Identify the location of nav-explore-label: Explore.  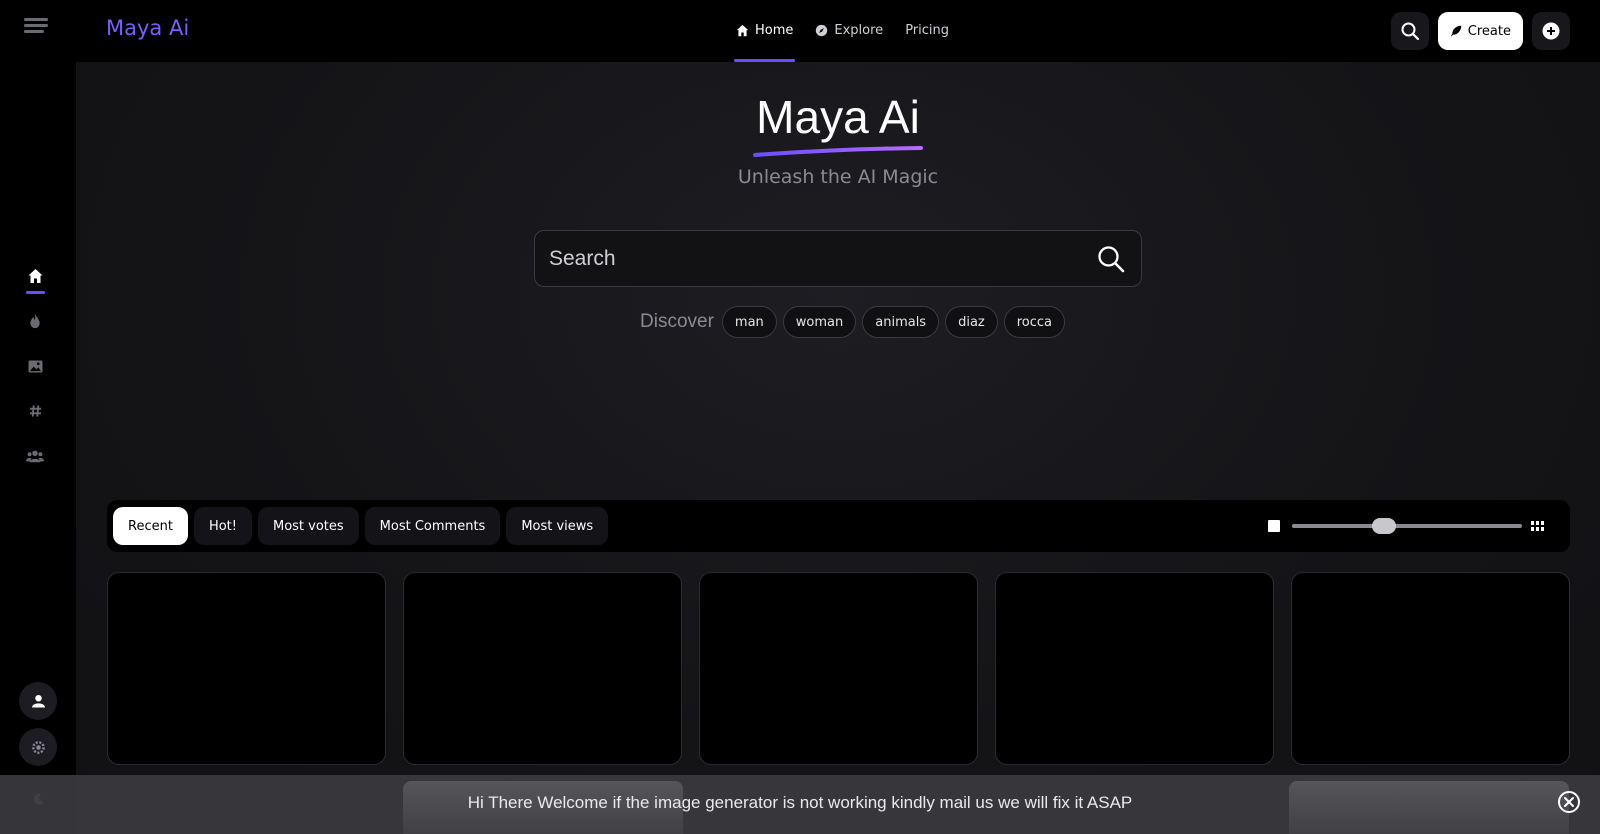
(859, 30).